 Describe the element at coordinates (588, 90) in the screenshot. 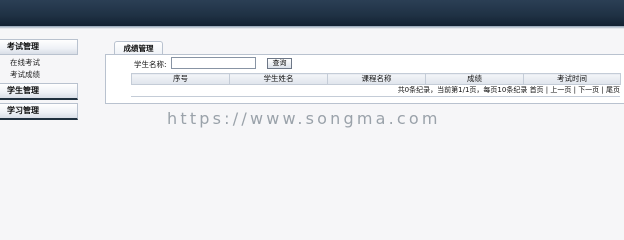

I see `pager-next-link: 下一页` at that location.